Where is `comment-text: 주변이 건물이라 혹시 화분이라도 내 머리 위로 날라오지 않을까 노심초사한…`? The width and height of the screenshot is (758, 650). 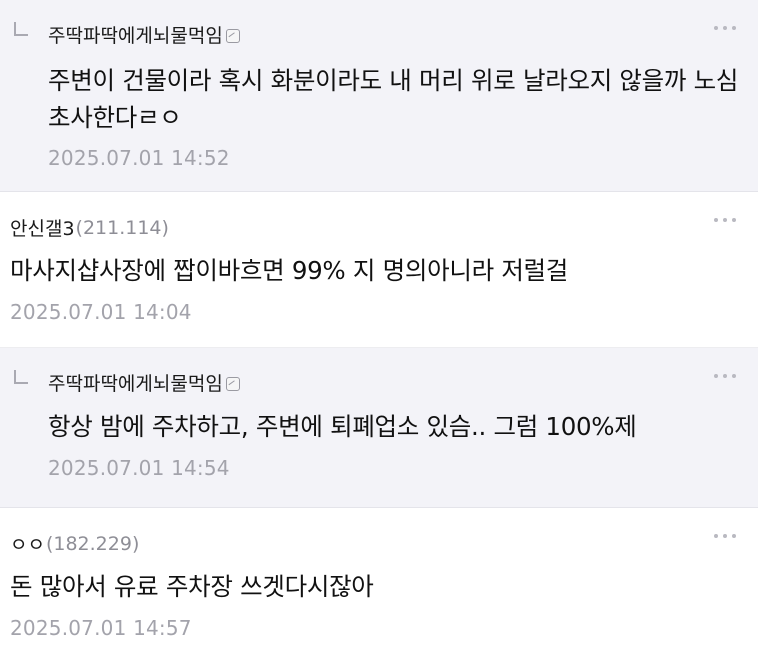
comment-text: 주변이 건물이라 혹시 화분이라도 내 머리 위로 날라오지 않을까 노심초사한… is located at coordinates (393, 99).